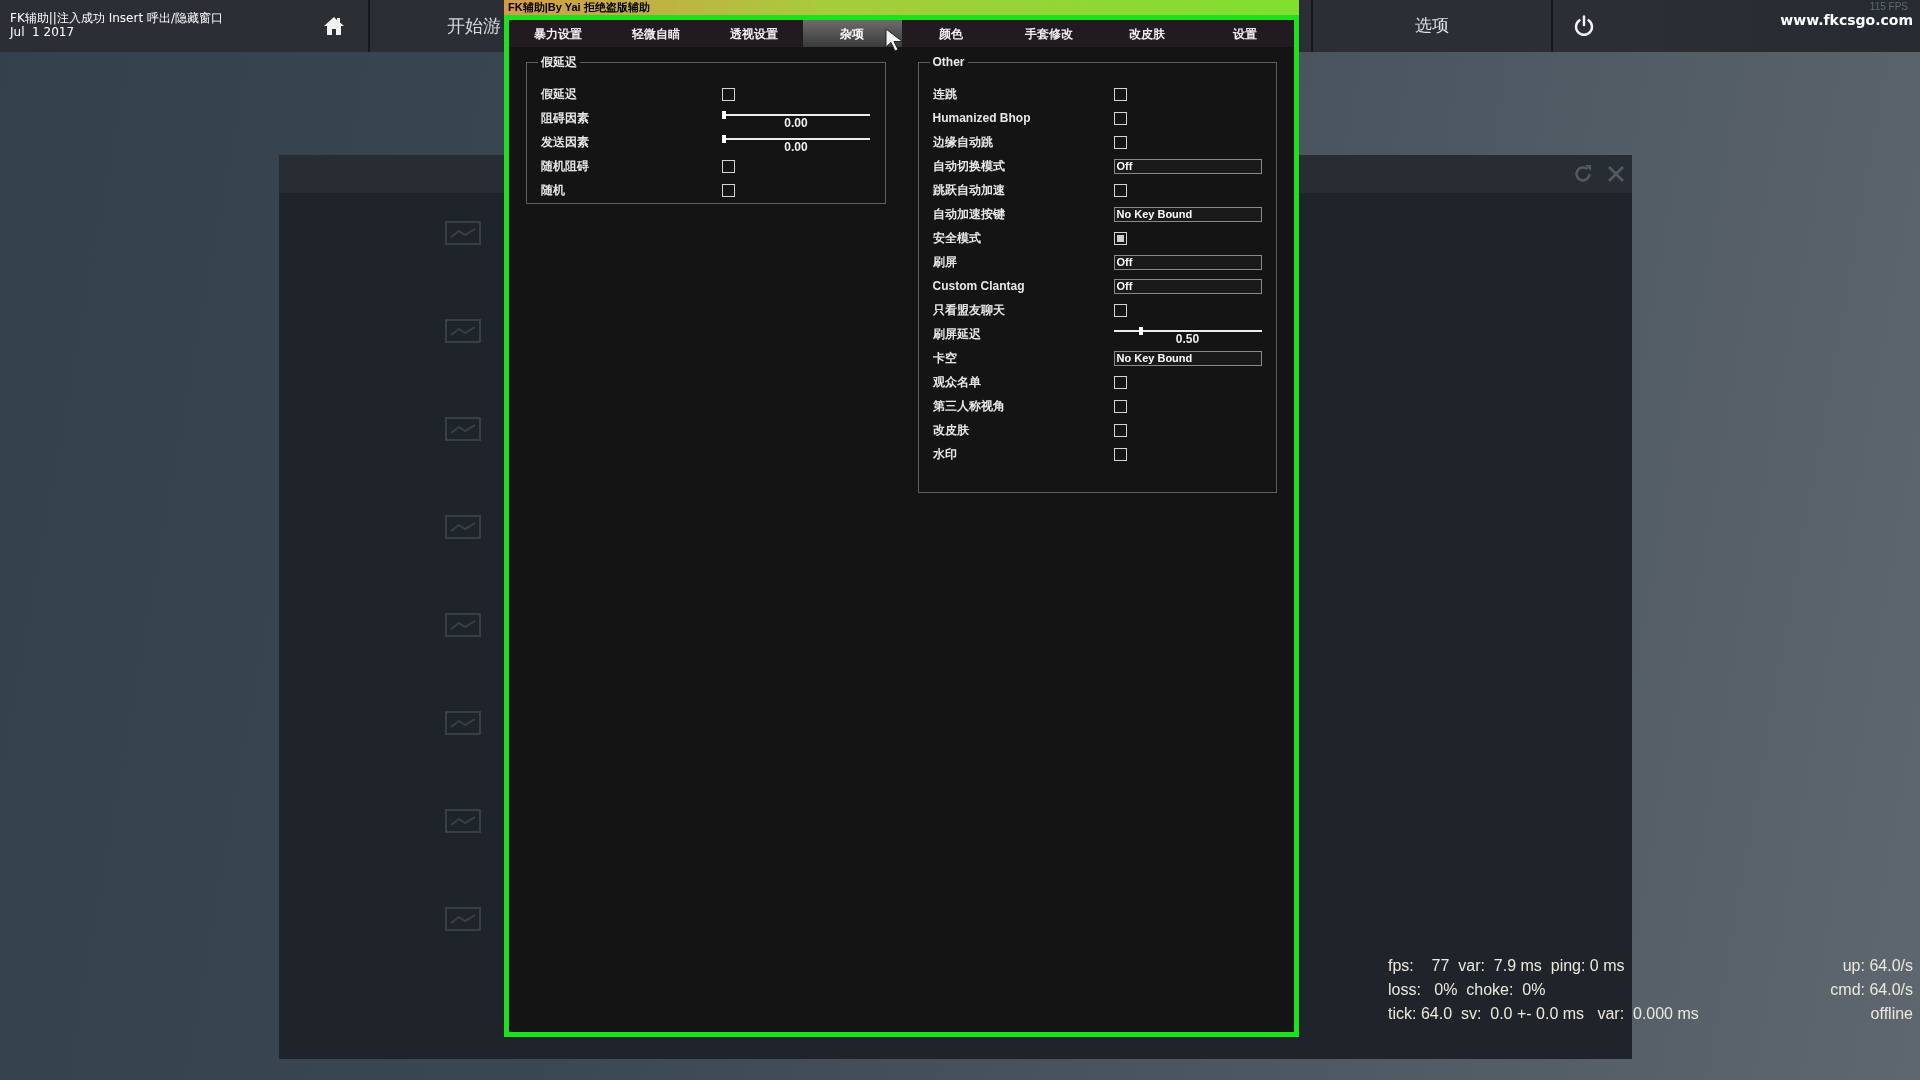 The height and width of the screenshot is (1080, 1920). What do you see at coordinates (437, 26) in the screenshot?
I see `play-button: 开始游` at bounding box center [437, 26].